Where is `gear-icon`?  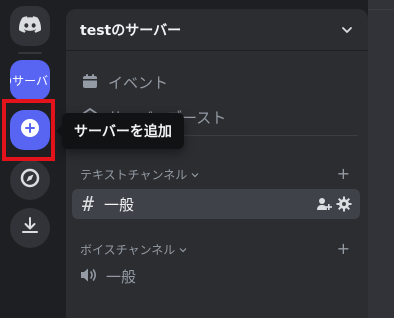 gear-icon is located at coordinates (344, 206).